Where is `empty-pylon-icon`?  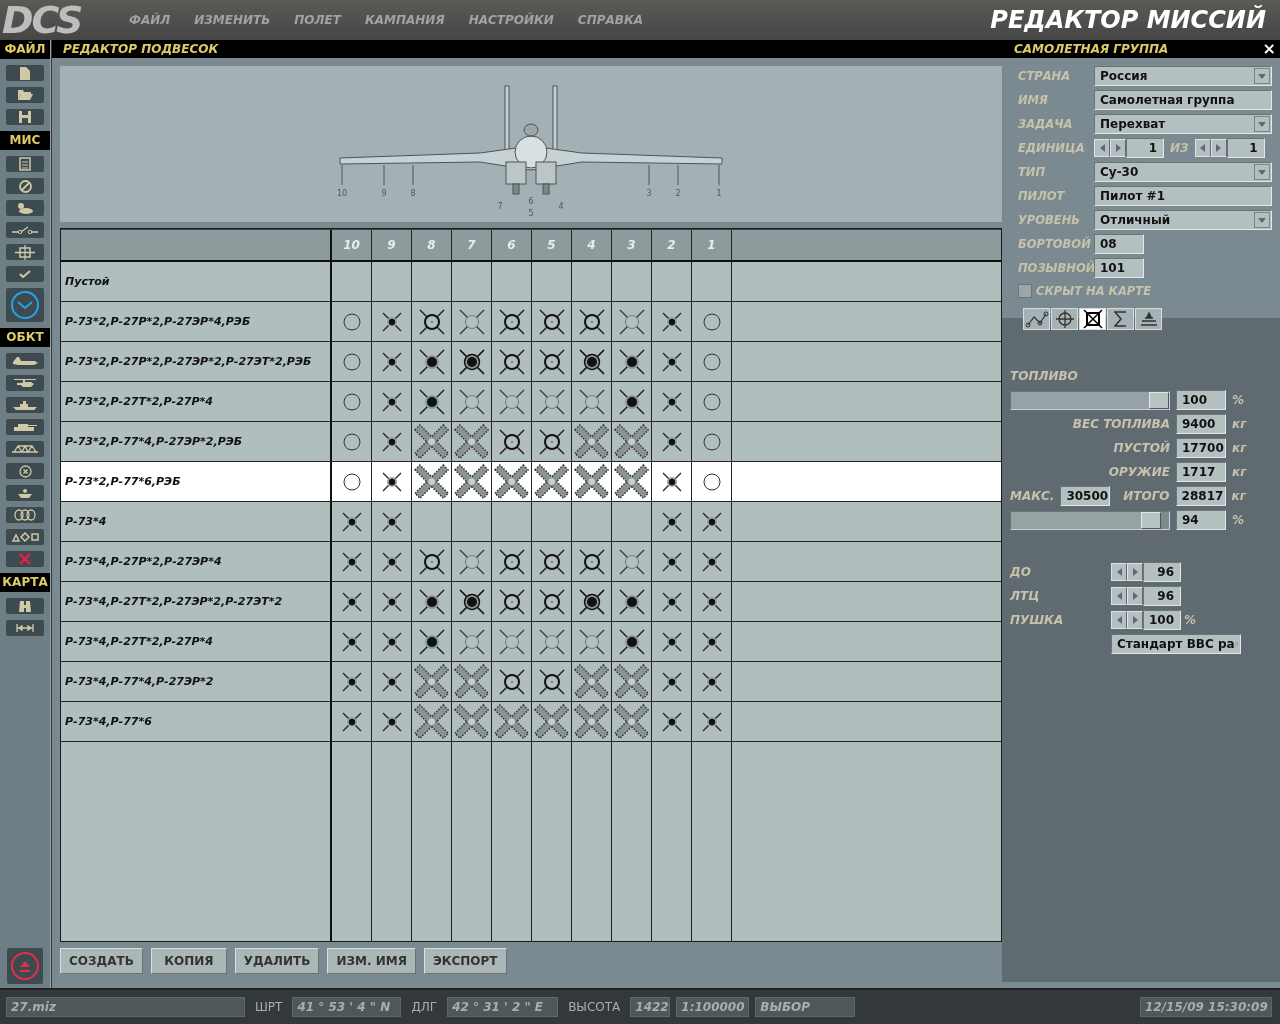
empty-pylon-icon is located at coordinates (711, 481).